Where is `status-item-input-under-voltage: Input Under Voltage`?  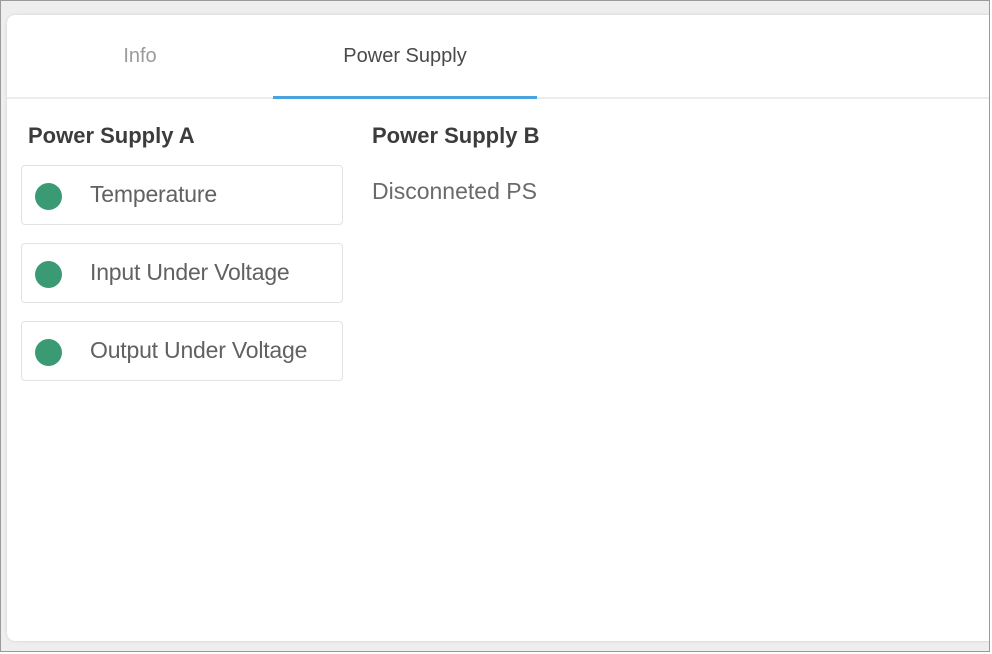 status-item-input-under-voltage: Input Under Voltage is located at coordinates (182, 273).